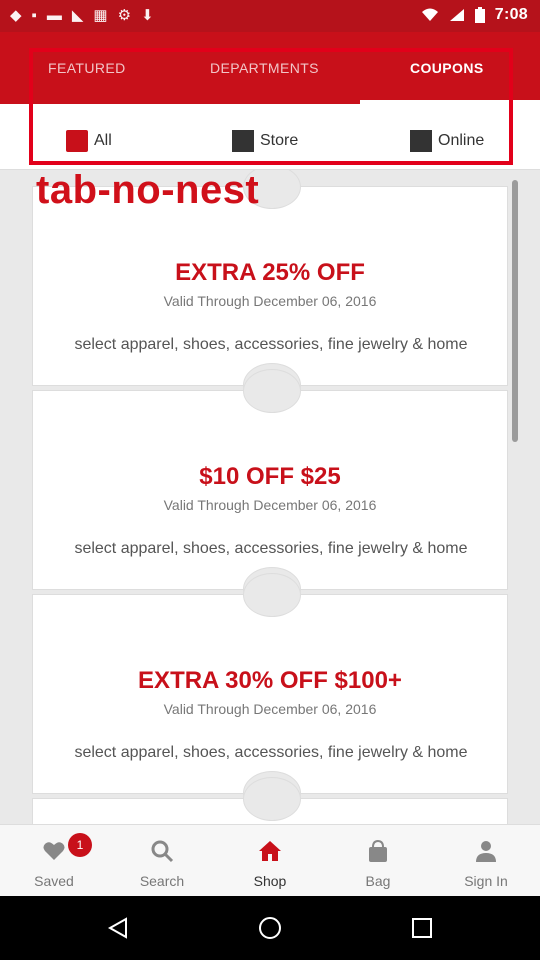 The width and height of the screenshot is (540, 960). What do you see at coordinates (378, 881) in the screenshot?
I see `nav-bag-label: Bag` at bounding box center [378, 881].